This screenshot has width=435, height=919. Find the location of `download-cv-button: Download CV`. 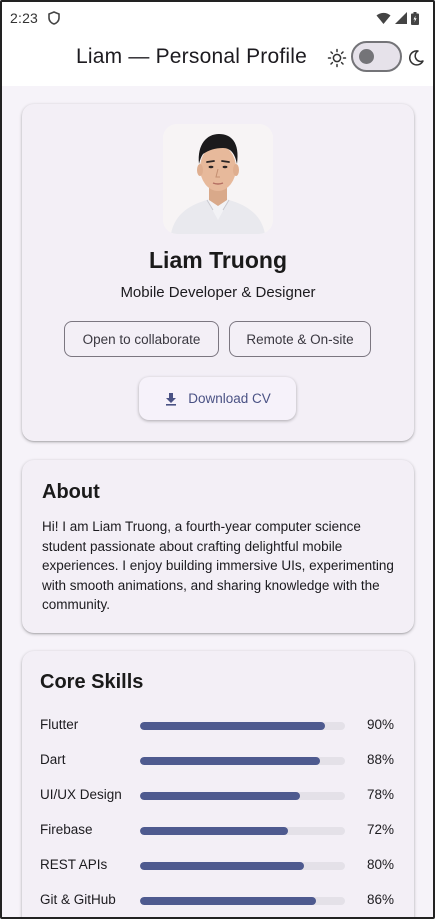

download-cv-button: Download CV is located at coordinates (217, 398).